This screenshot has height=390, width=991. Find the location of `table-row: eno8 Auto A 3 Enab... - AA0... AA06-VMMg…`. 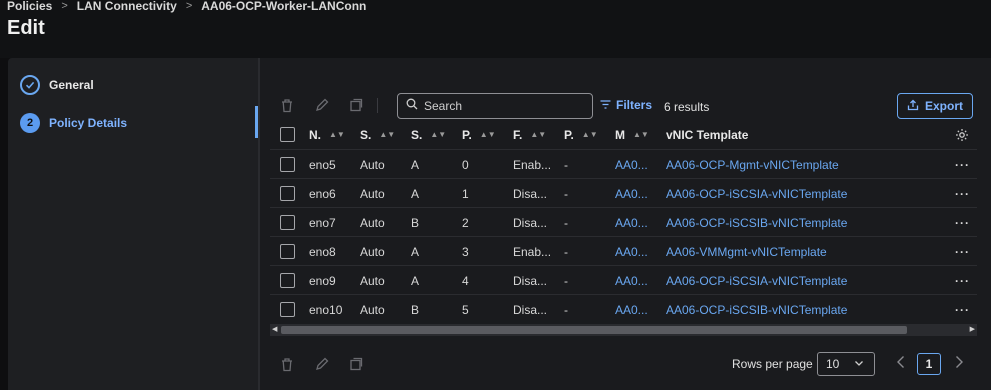

table-row: eno8 Auto A 3 Enab... - AA0... AA06-VMMg… is located at coordinates (623, 250).